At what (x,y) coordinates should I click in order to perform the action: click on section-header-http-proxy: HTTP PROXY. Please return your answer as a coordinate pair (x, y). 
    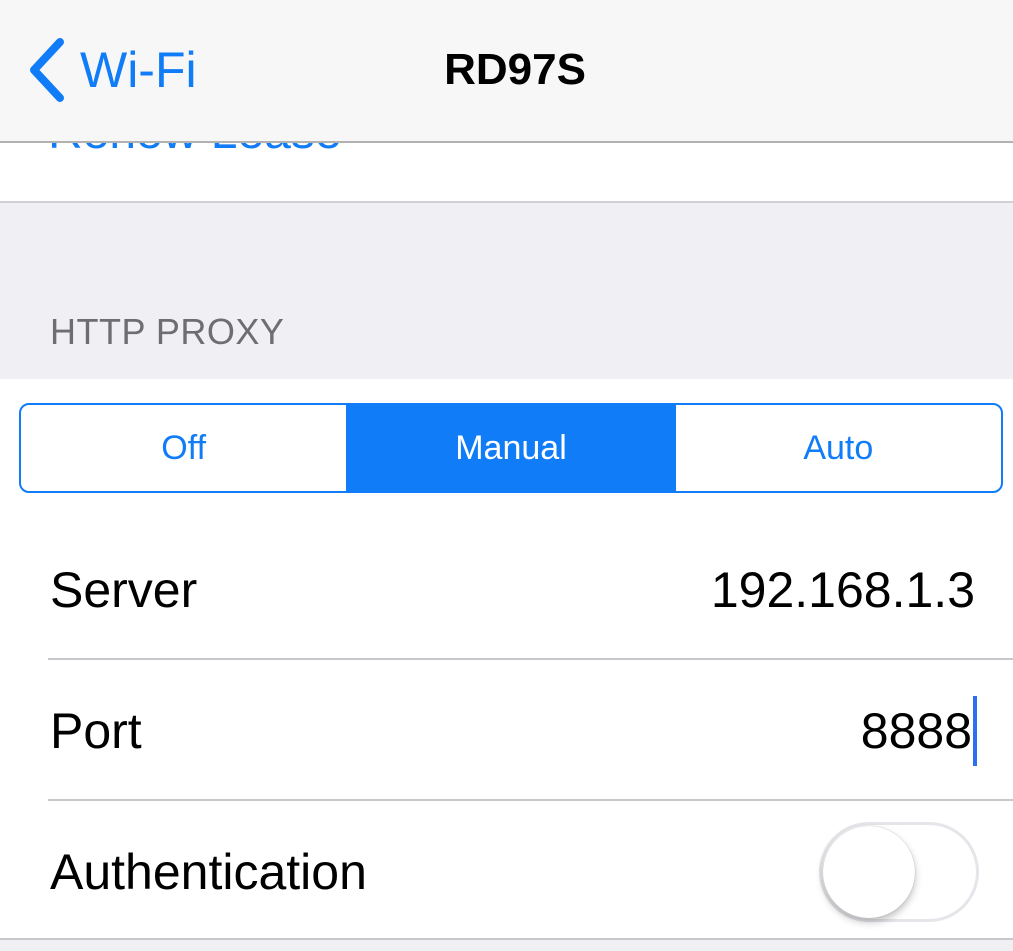
    Looking at the image, I should click on (167, 331).